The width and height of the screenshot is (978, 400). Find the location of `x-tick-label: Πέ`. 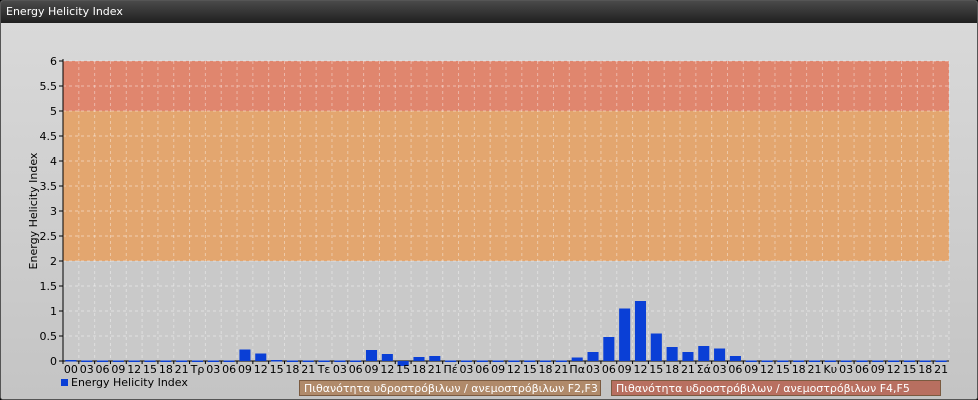

x-tick-label: Πέ is located at coordinates (451, 369).